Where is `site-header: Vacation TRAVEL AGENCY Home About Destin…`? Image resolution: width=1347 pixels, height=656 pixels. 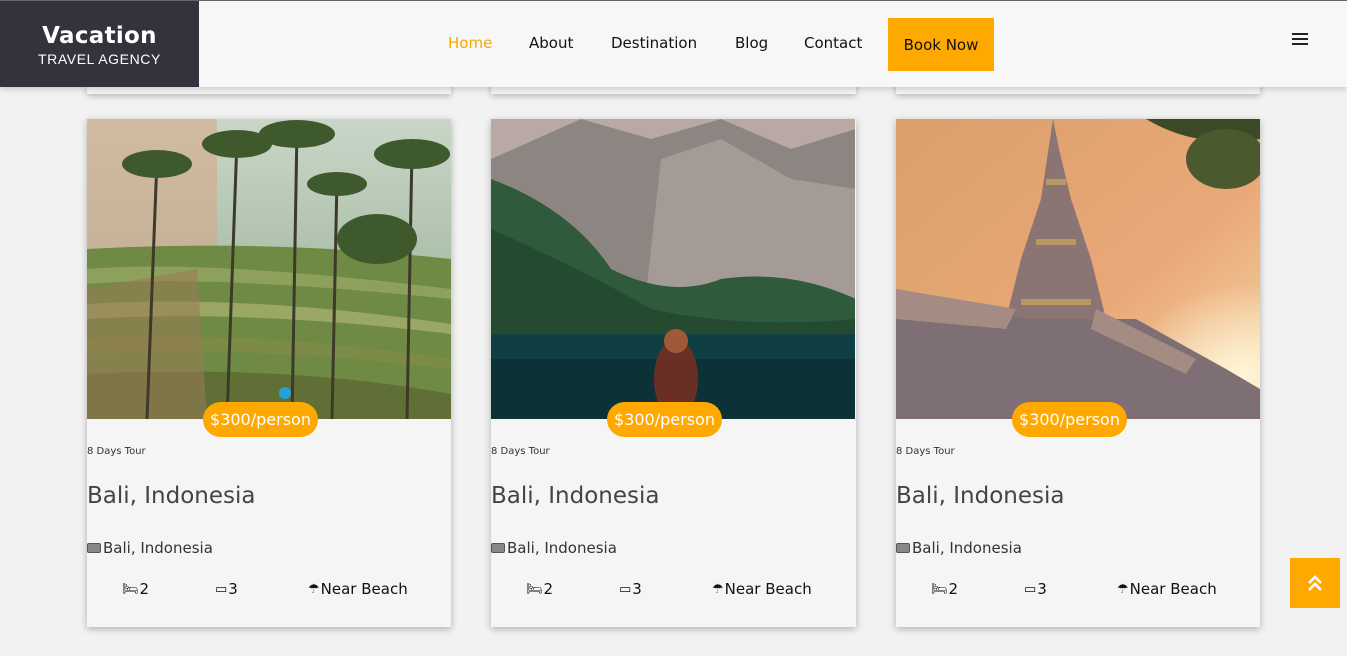
site-header: Vacation TRAVEL AGENCY Home About Destin… is located at coordinates (673, 43).